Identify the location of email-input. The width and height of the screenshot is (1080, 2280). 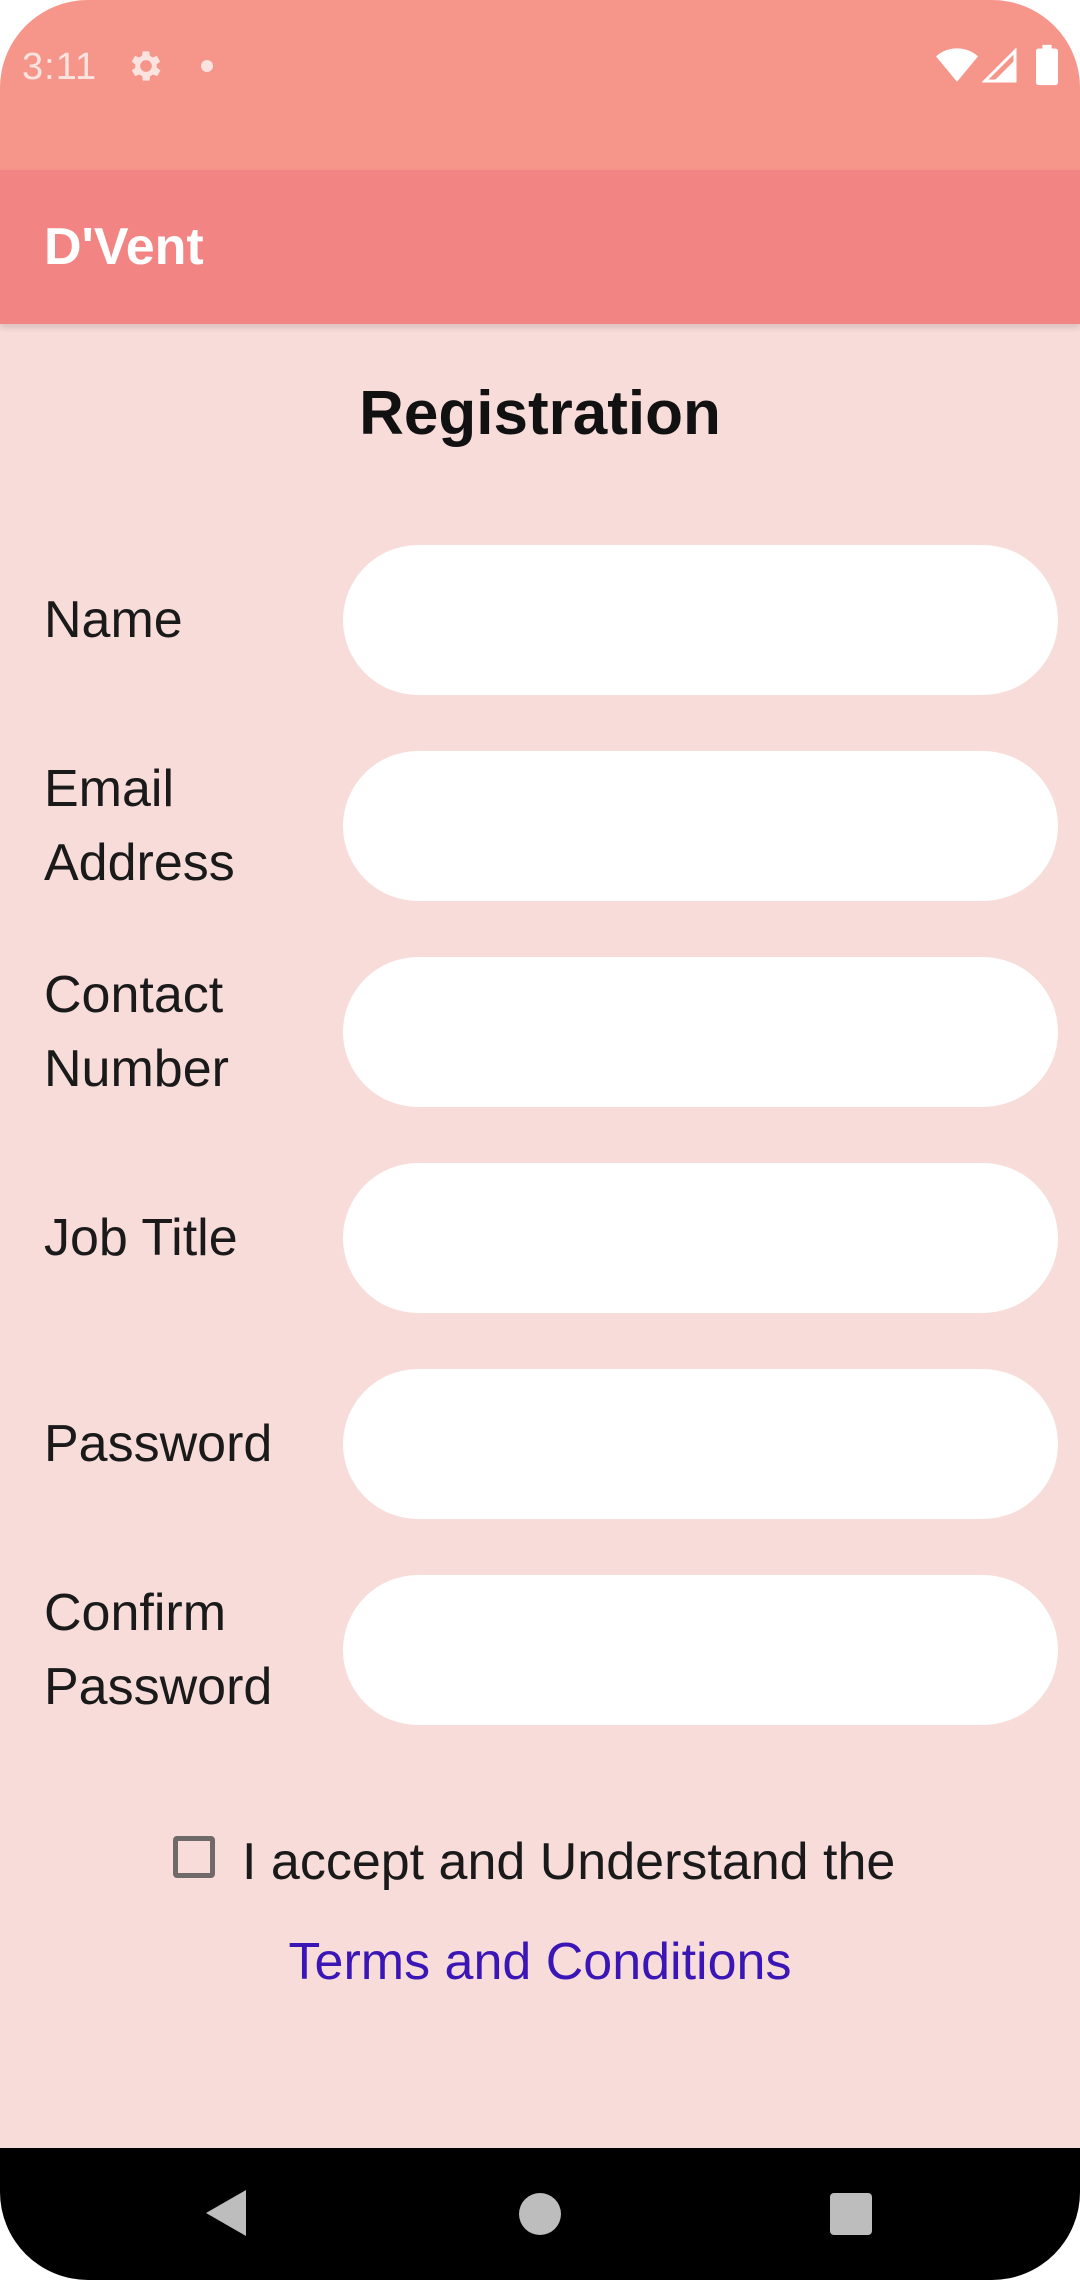
(700, 826).